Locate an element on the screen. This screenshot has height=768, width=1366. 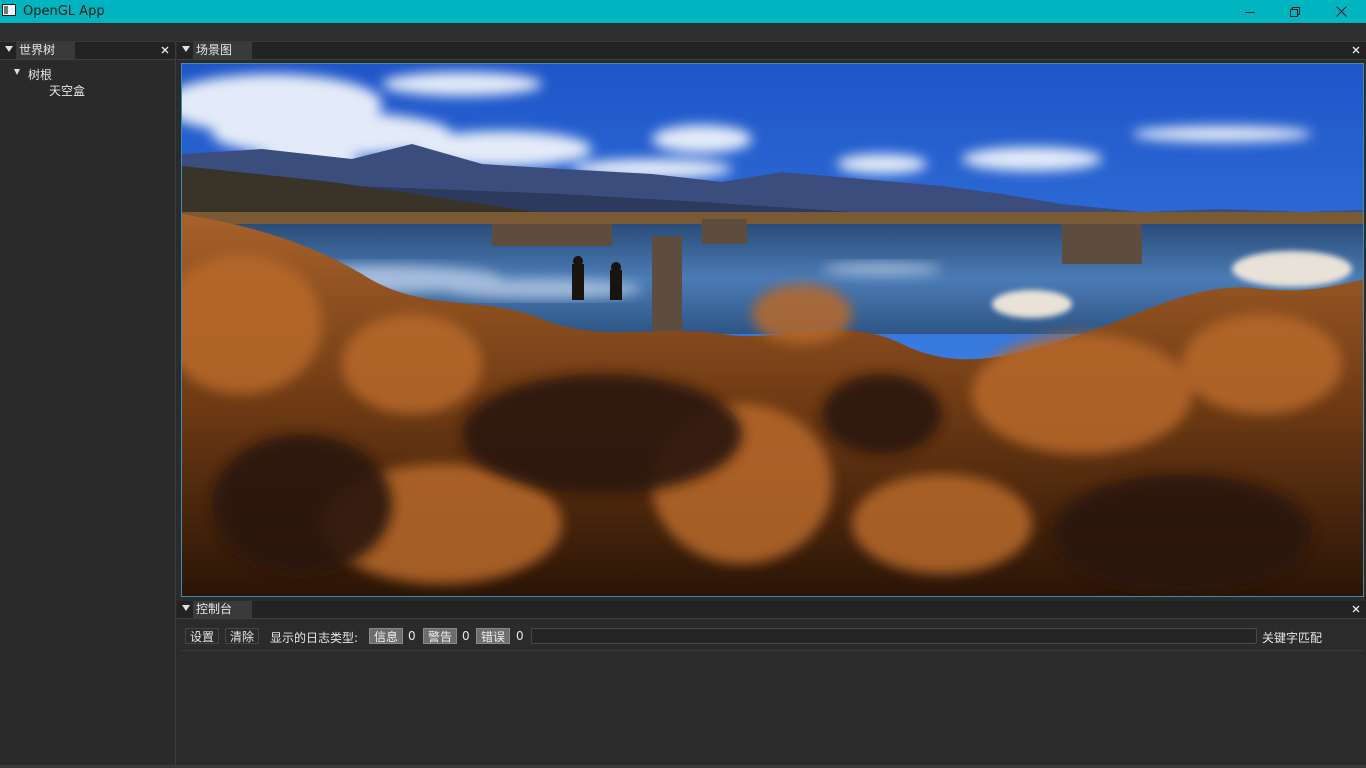
log-type-label: 显示的日志类型: is located at coordinates (314, 638).